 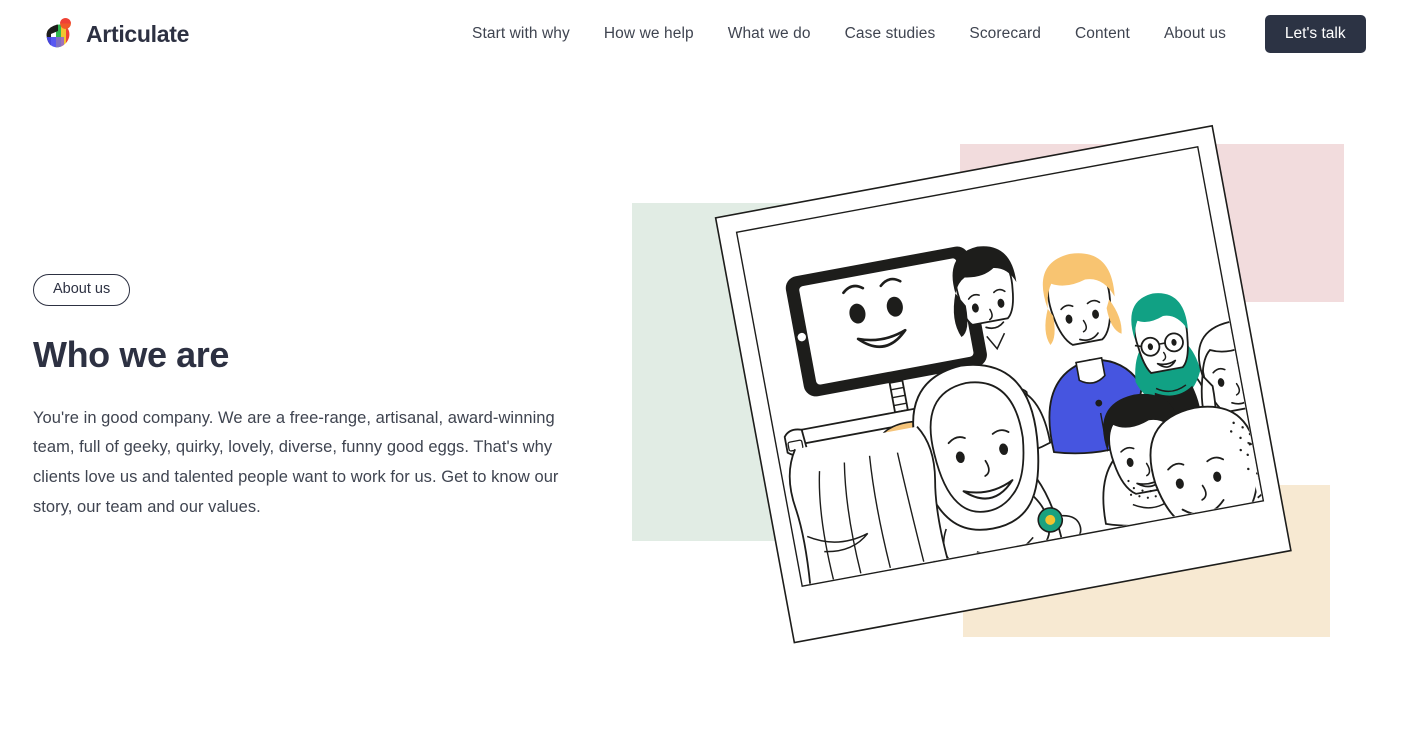 I want to click on nav-item-start-with-why: Start with why, so click(x=521, y=34).